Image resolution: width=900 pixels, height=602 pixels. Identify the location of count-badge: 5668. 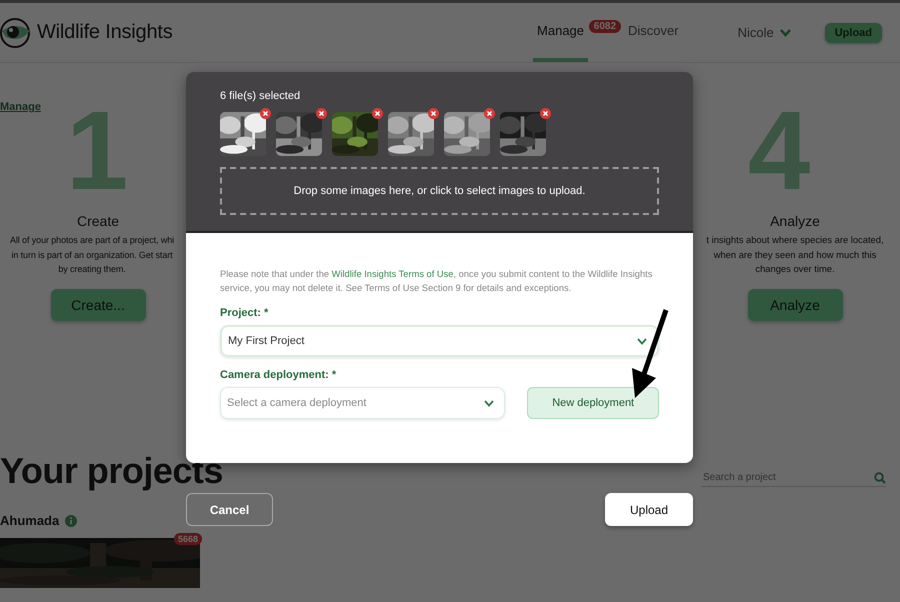
(188, 539).